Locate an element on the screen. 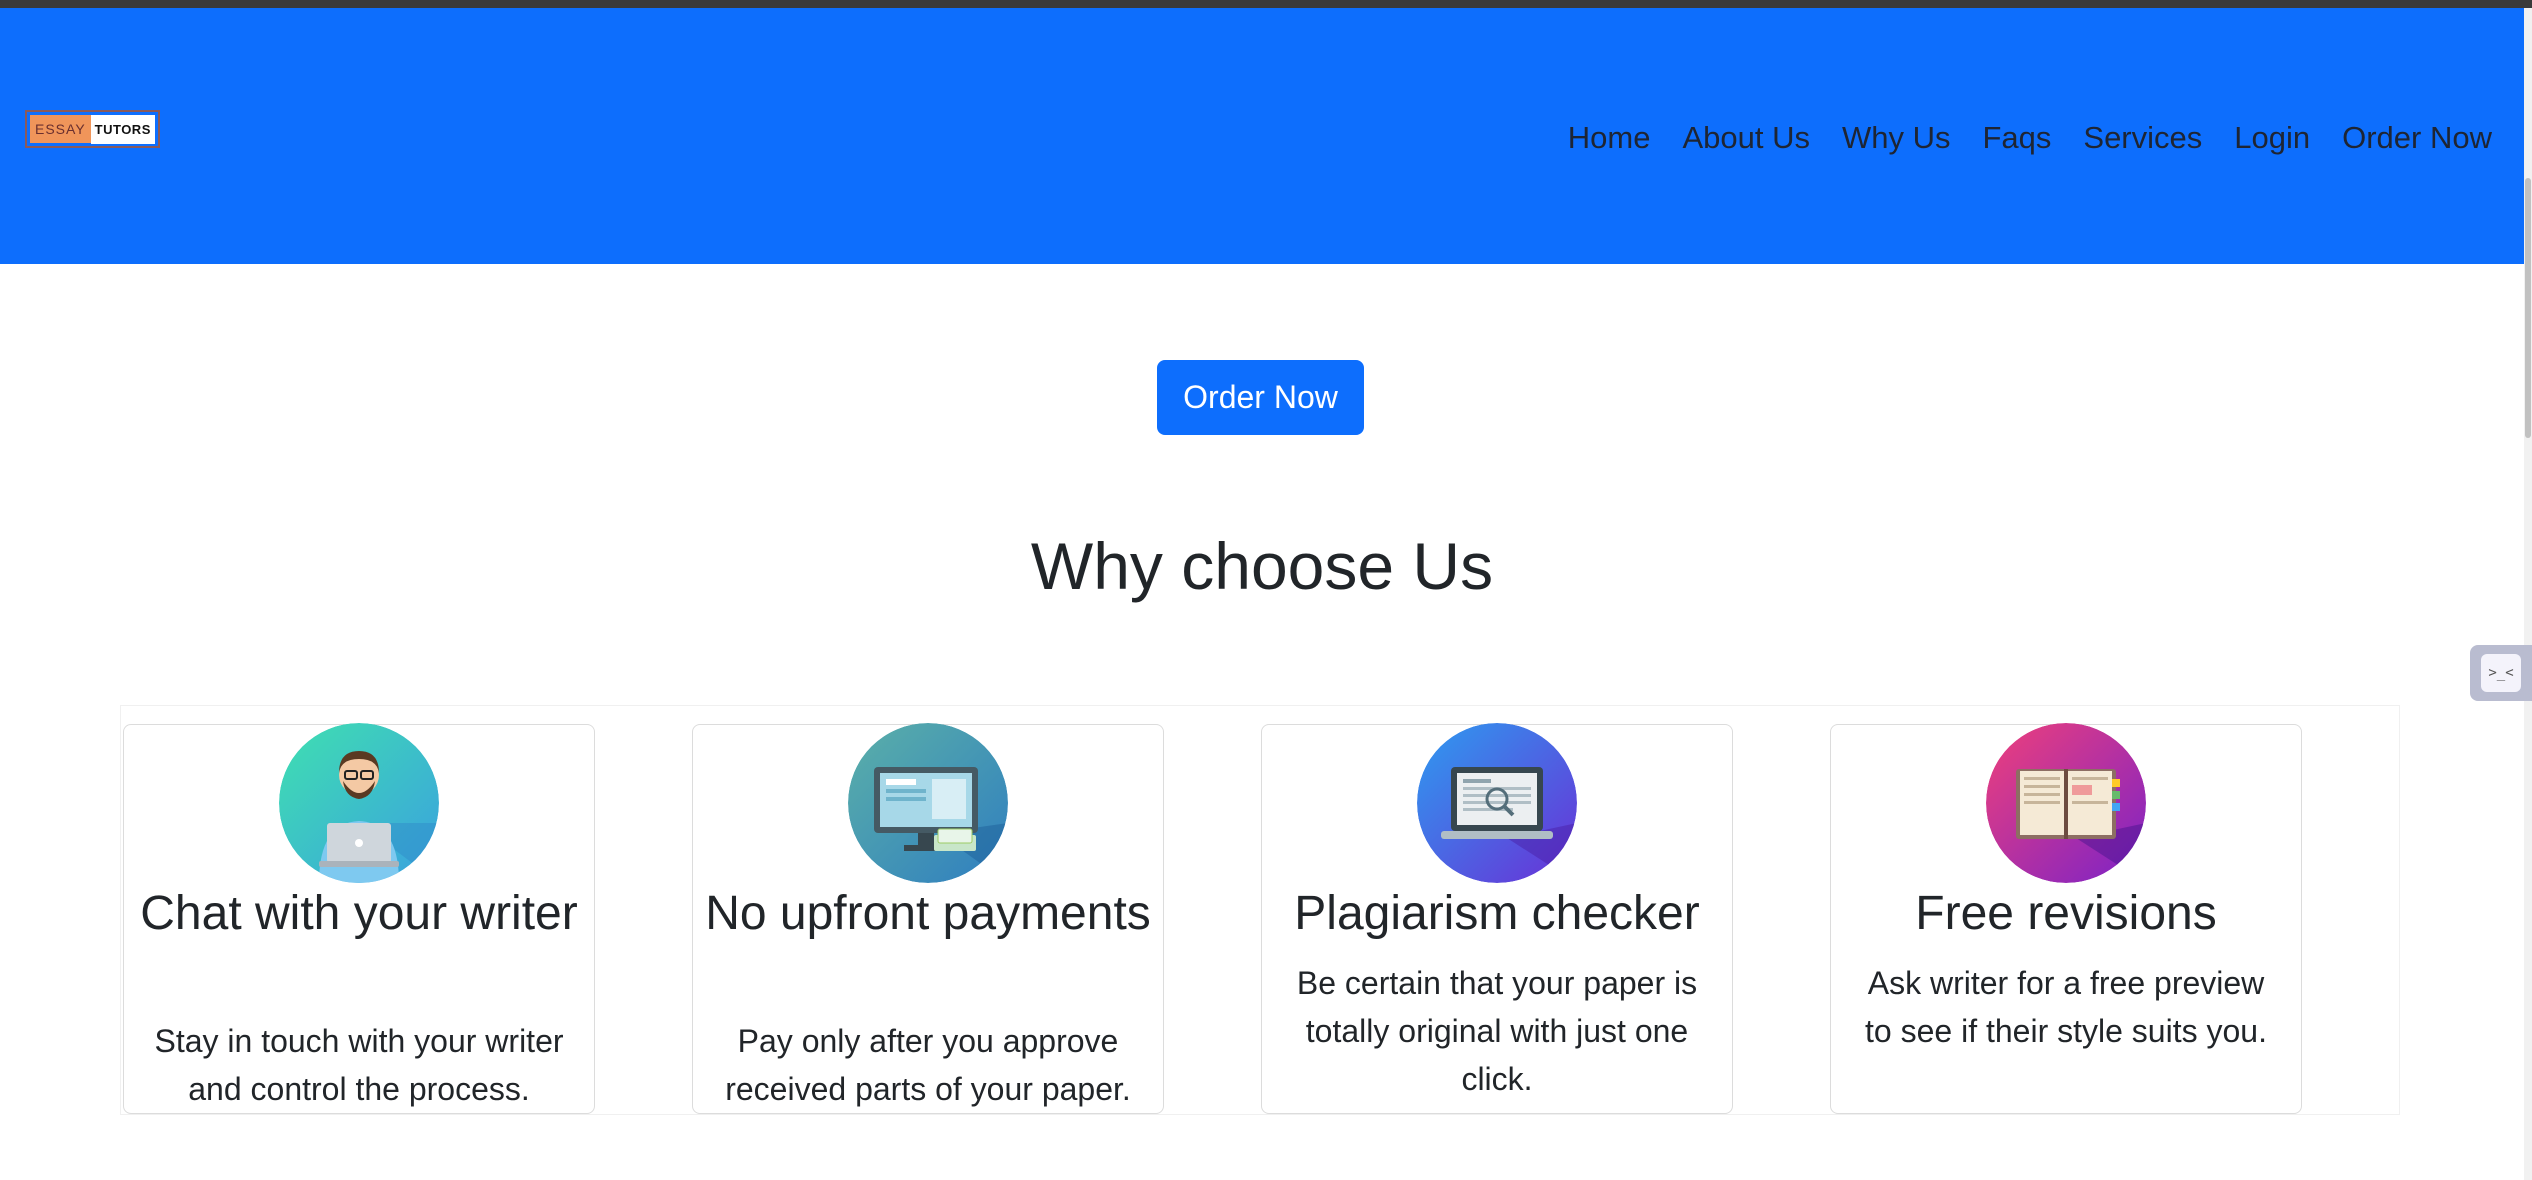 Image resolution: width=2532 pixels, height=1180 pixels. chat-widget-button: >_< is located at coordinates (2501, 673).